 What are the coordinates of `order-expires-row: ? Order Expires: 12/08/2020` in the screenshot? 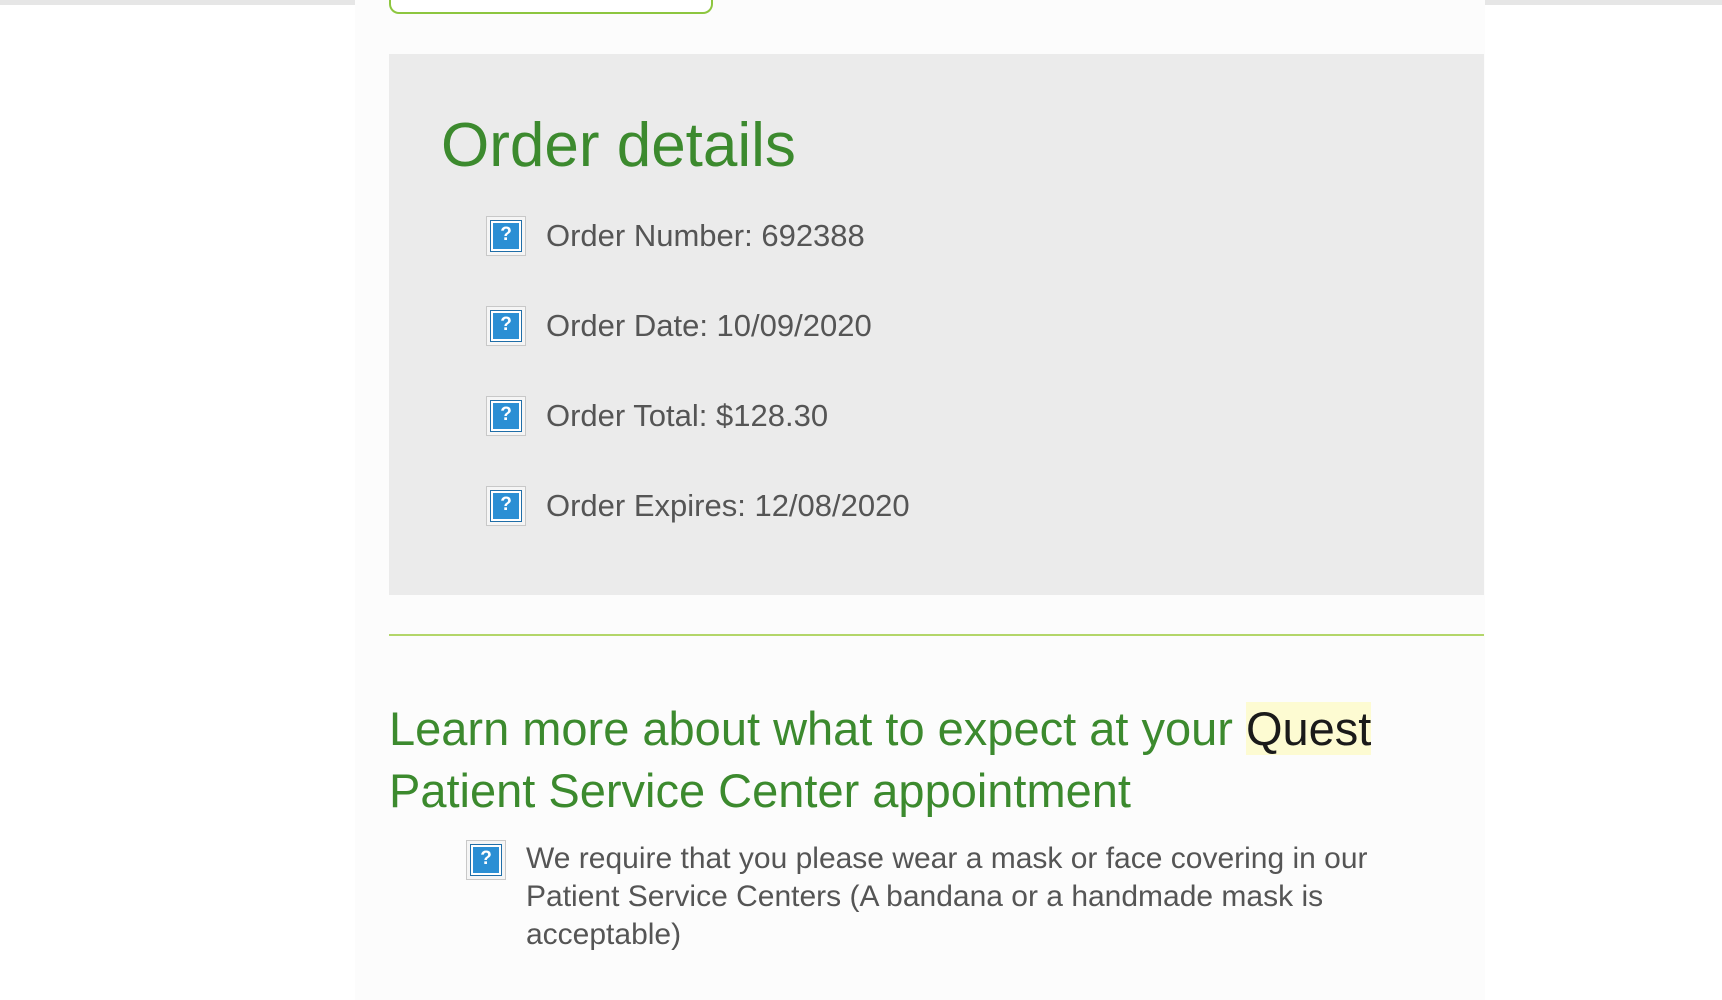 It's located at (698, 506).